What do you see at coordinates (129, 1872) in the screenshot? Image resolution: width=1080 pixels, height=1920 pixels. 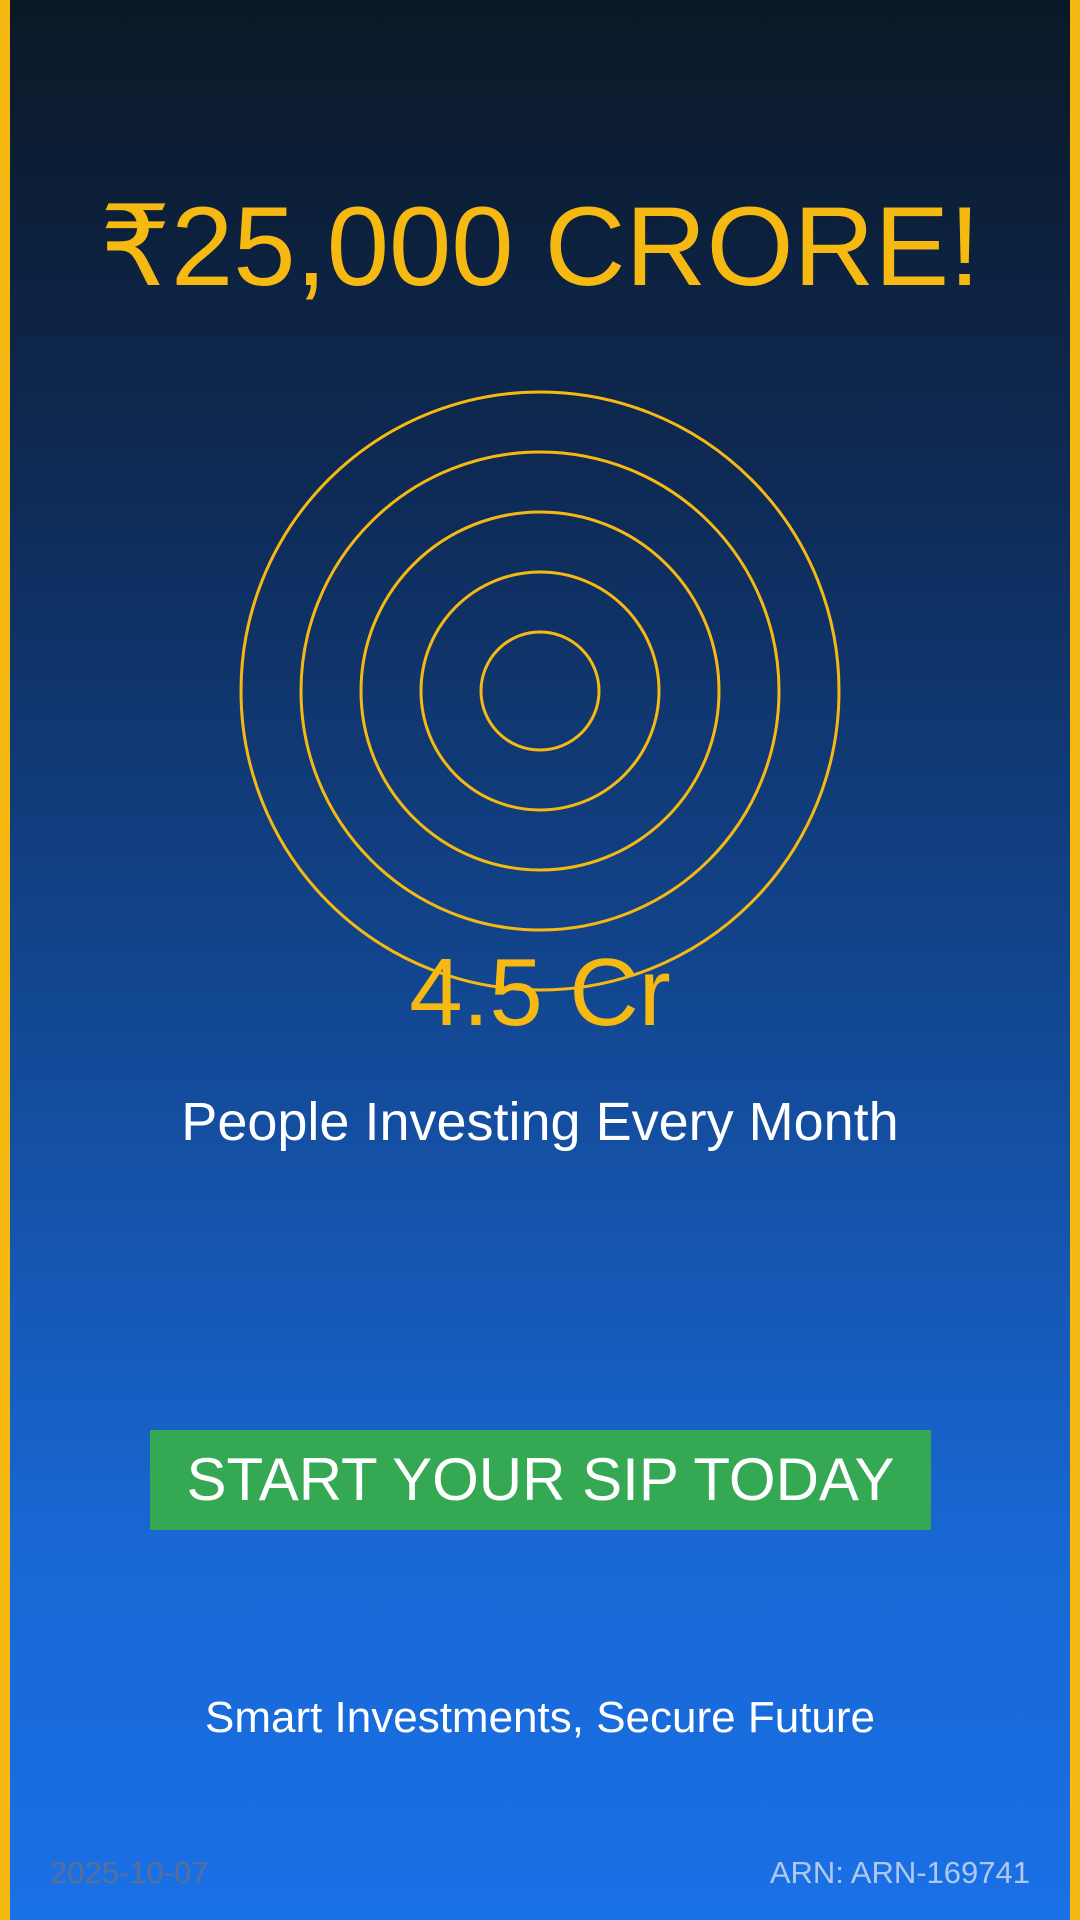 I see `date-label: 2025-10-07` at bounding box center [129, 1872].